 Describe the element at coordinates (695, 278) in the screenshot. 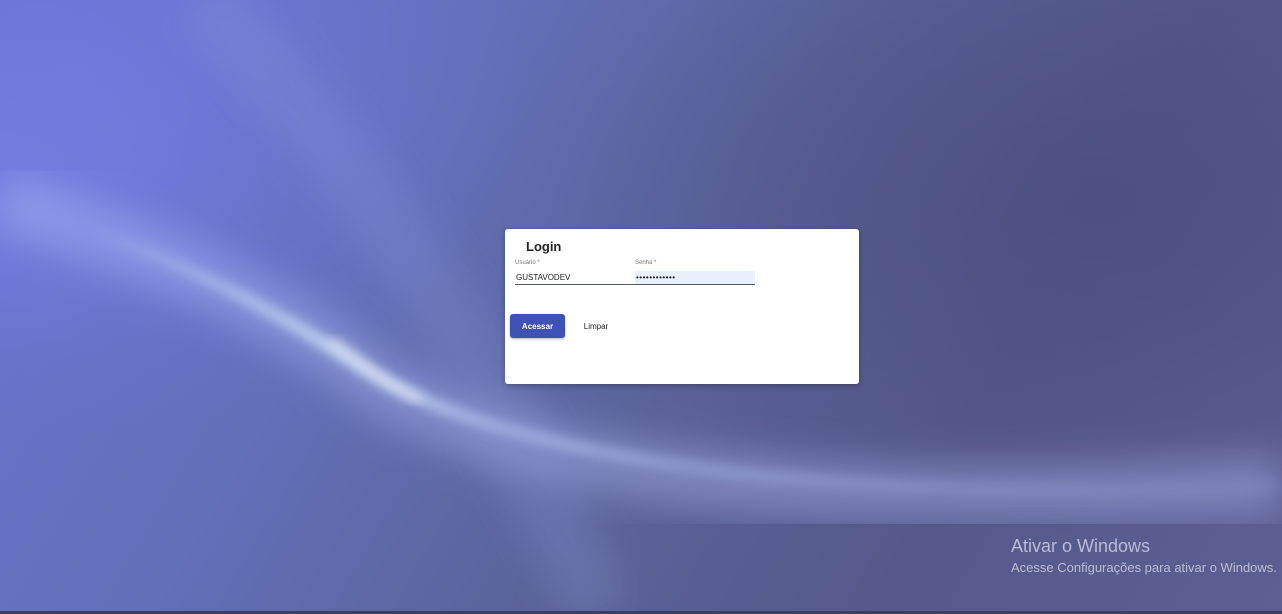

I see `password-input` at that location.